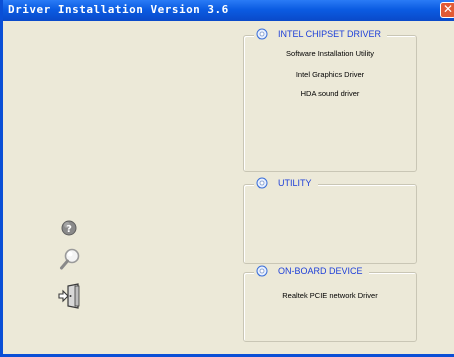  What do you see at coordinates (330, 295) in the screenshot?
I see `realtek-pcie-network-driver-link: Realtek PCIE network Driver` at bounding box center [330, 295].